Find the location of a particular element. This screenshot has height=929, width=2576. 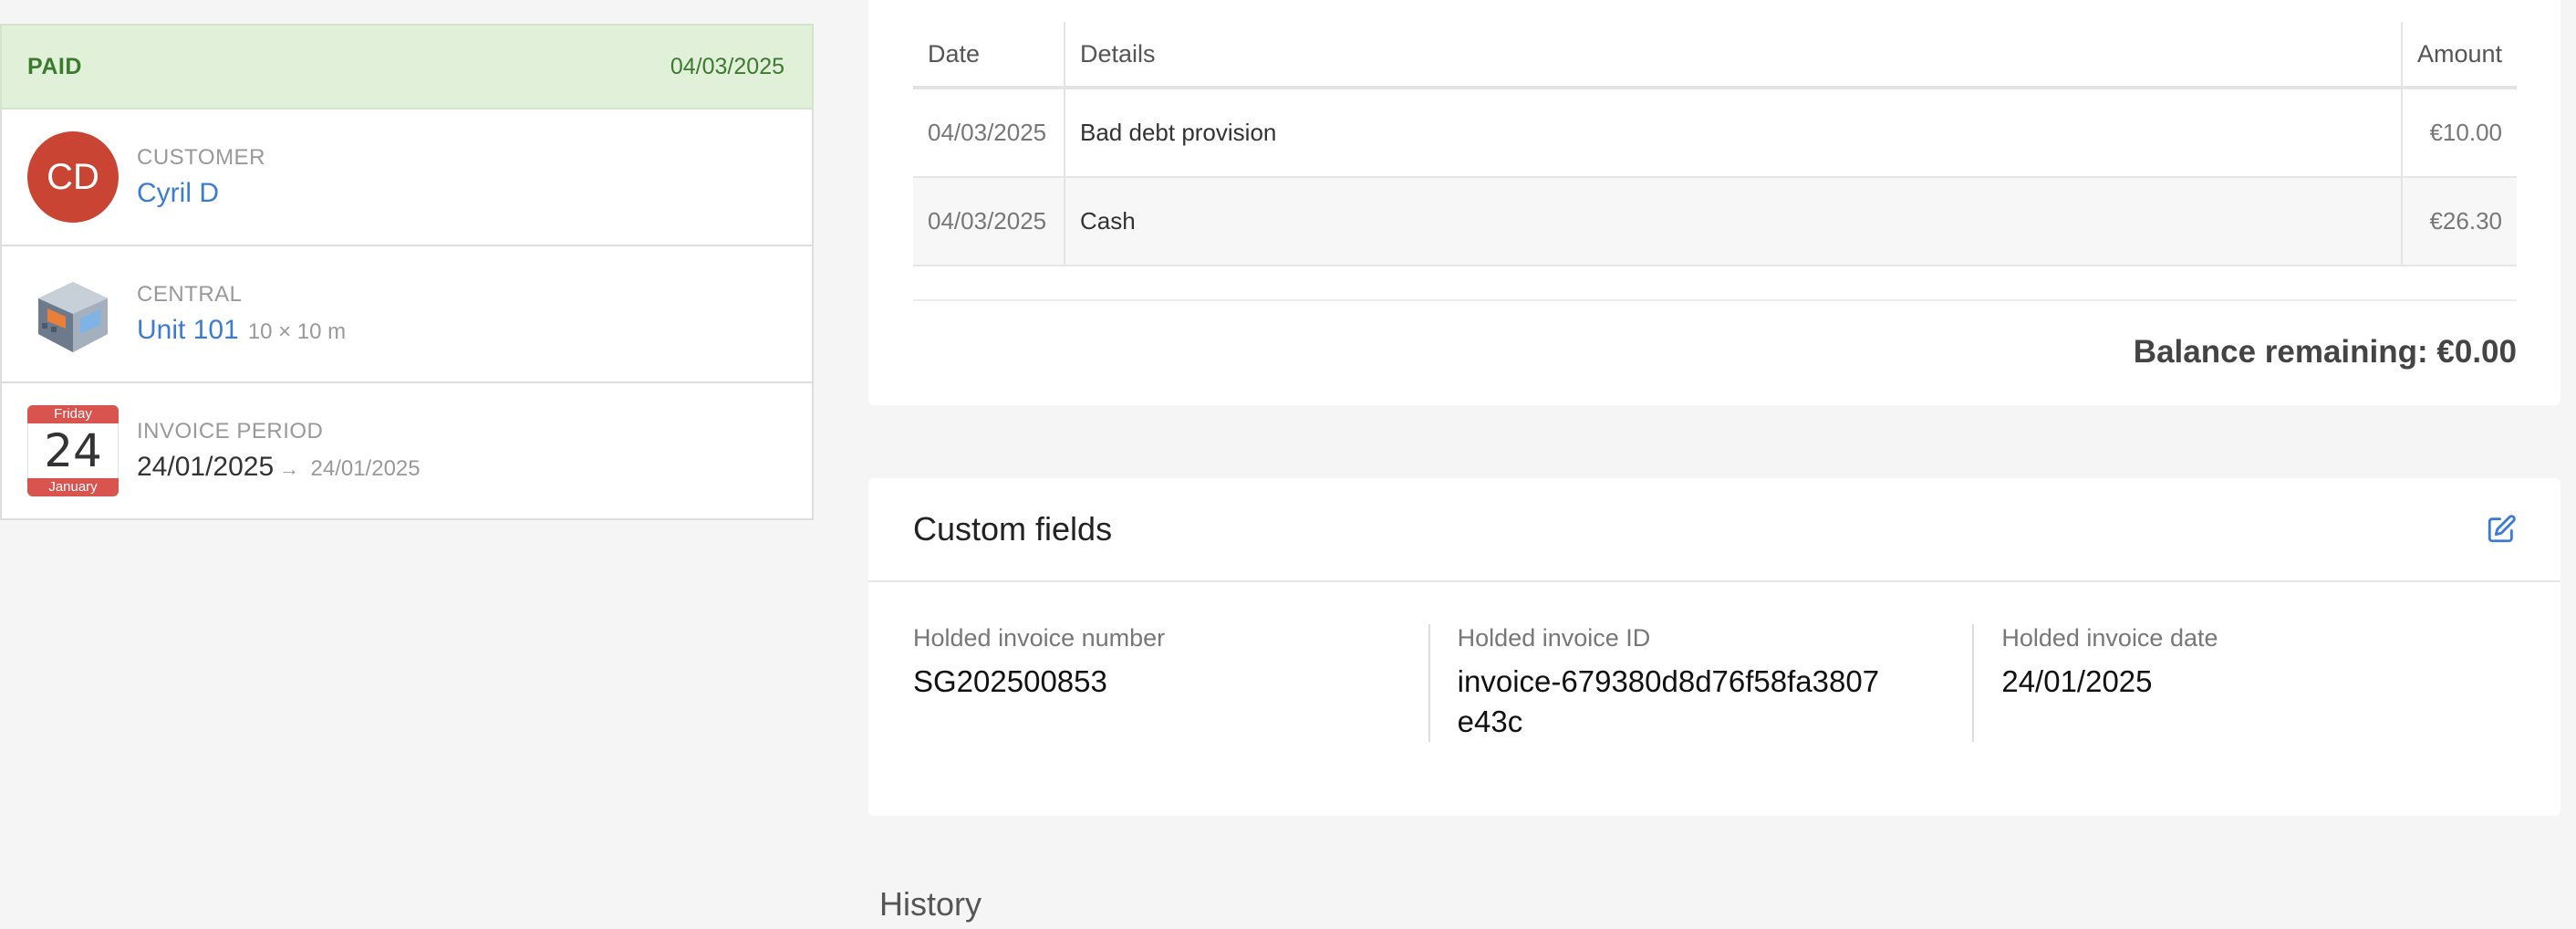

column-header-details: Details is located at coordinates (1734, 55).